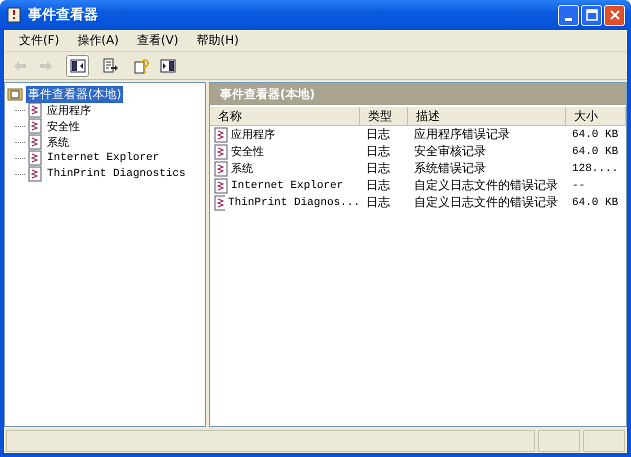 The image size is (631, 457). I want to click on maximize-button, so click(591, 15).